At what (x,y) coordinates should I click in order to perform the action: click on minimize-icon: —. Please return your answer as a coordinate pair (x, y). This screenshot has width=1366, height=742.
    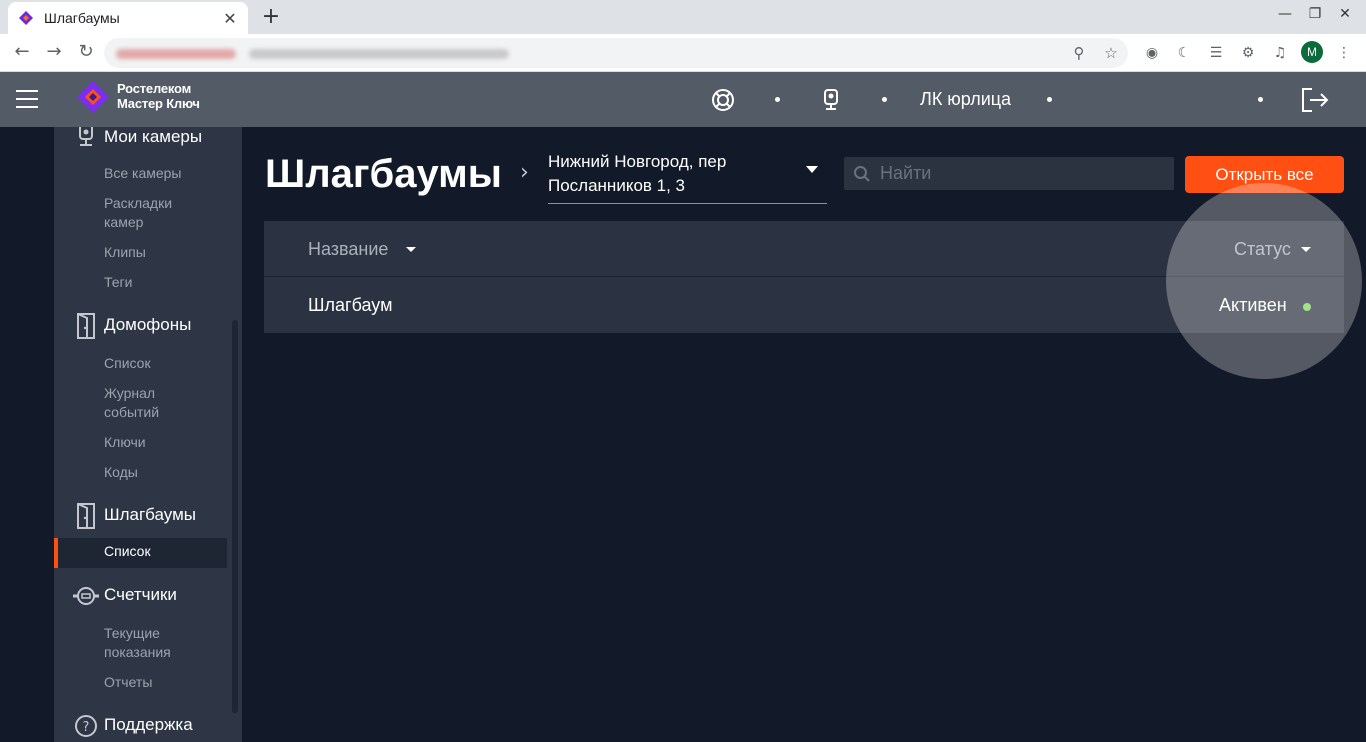
    Looking at the image, I should click on (1285, 14).